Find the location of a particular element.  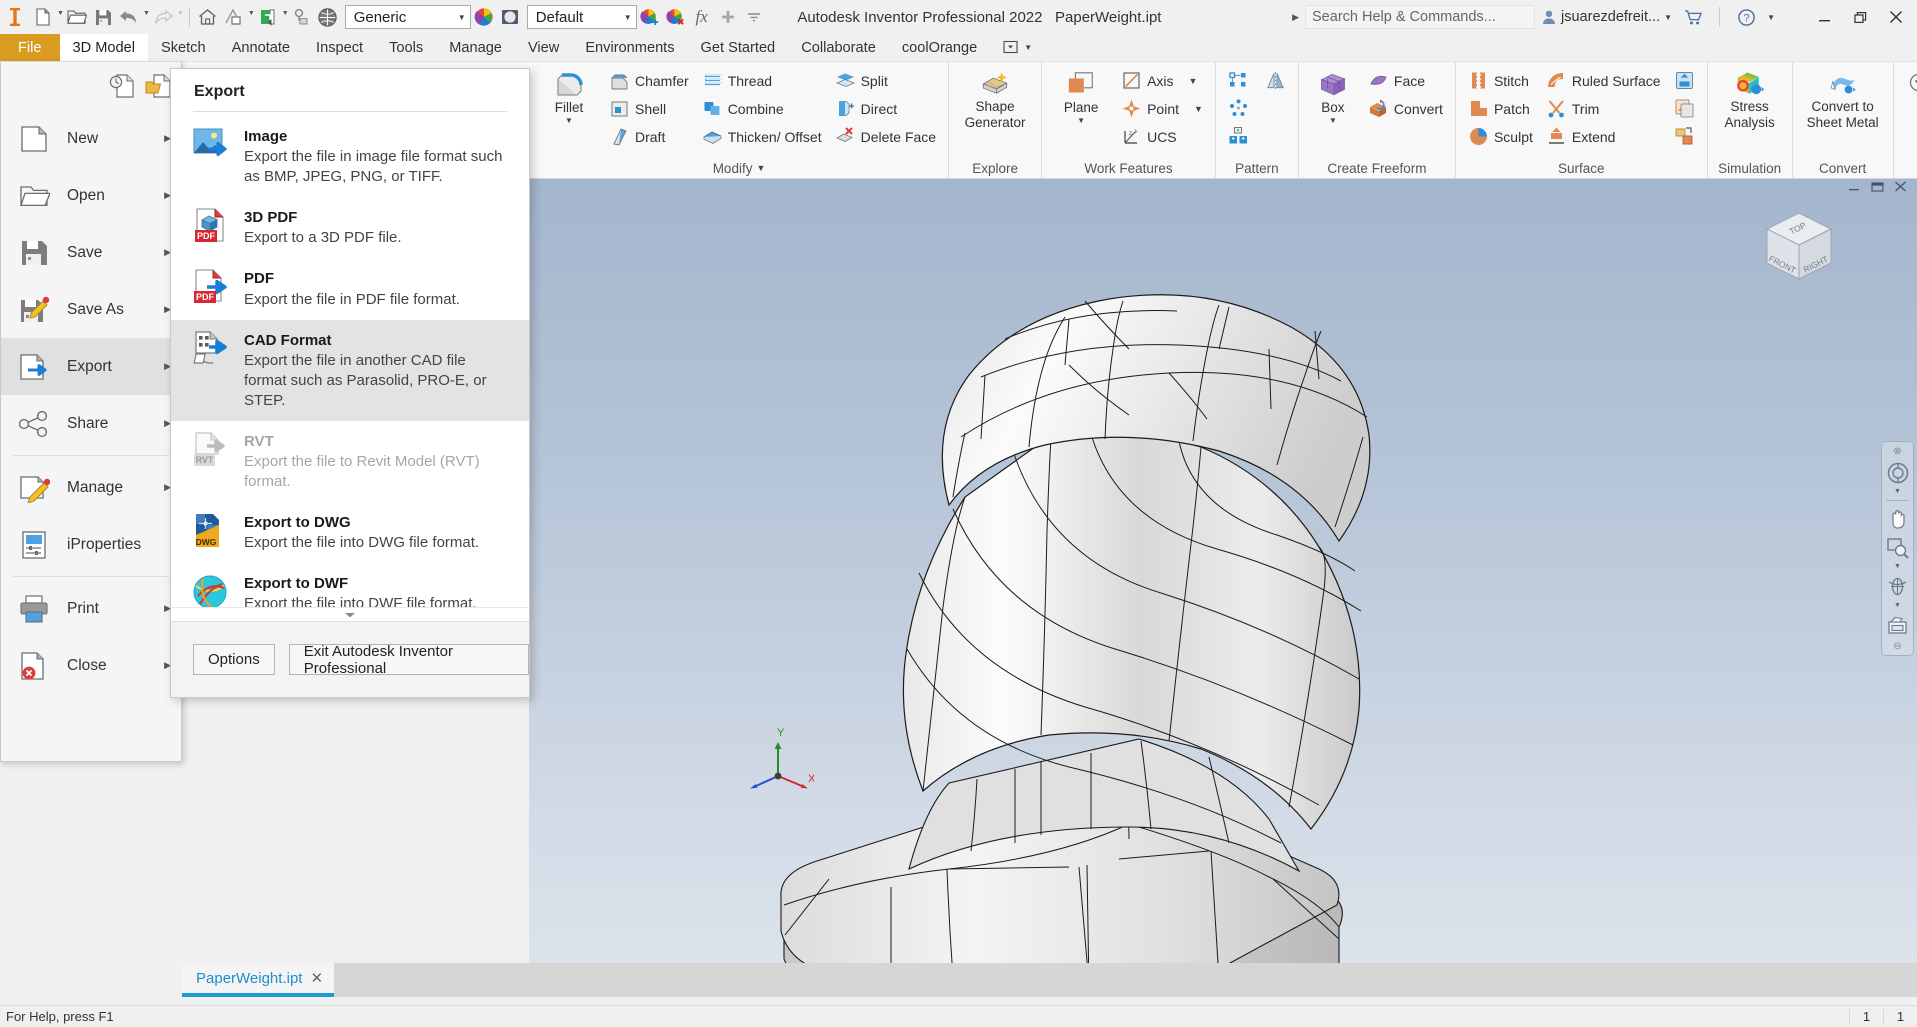

home-button is located at coordinates (208, 17).